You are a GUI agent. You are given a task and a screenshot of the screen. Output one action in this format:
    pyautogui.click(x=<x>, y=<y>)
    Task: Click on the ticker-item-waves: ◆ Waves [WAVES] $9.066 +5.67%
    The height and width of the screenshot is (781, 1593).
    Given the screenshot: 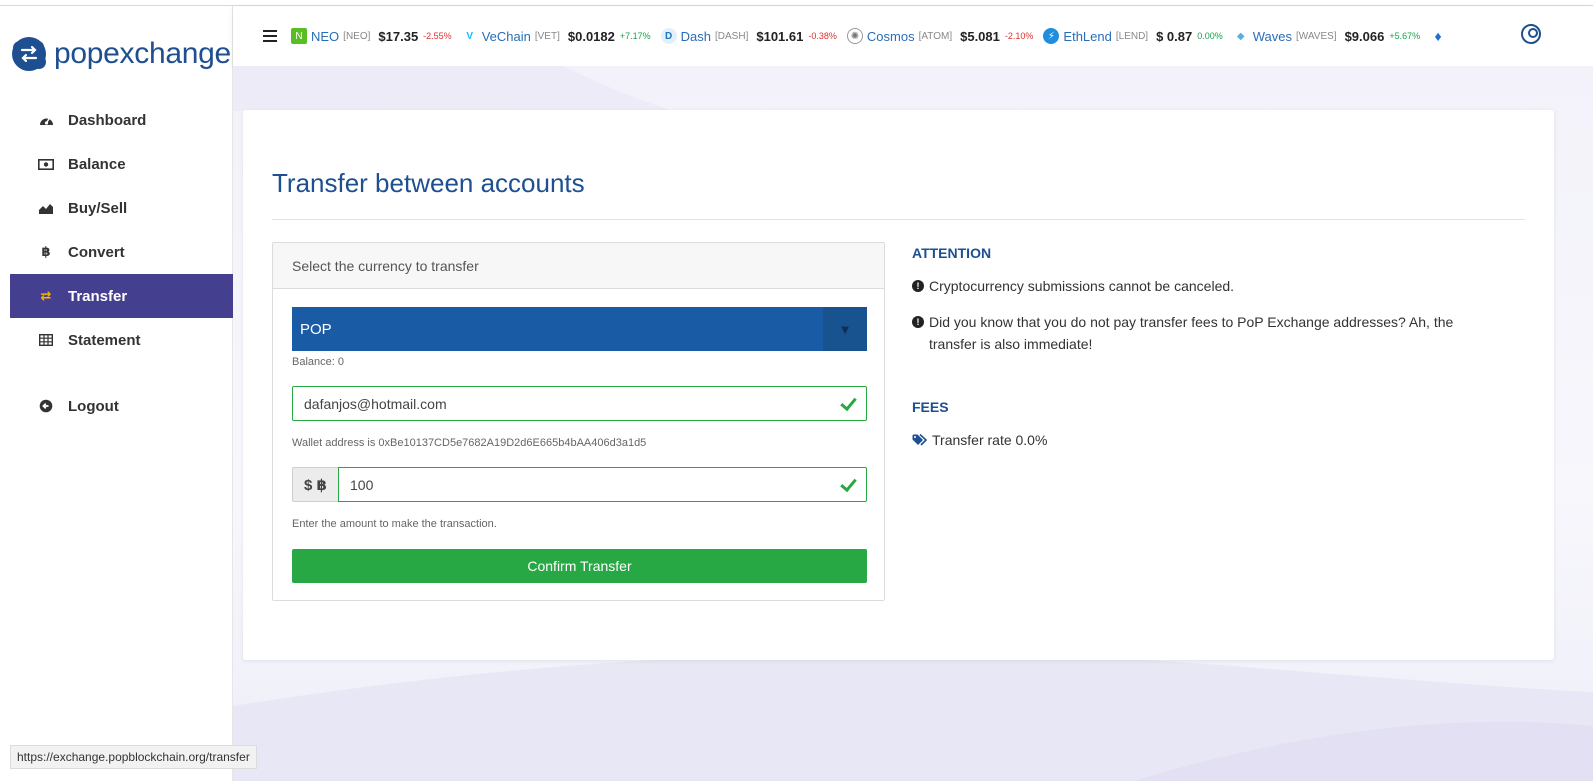 What is the action you would take?
    pyautogui.click(x=1326, y=36)
    